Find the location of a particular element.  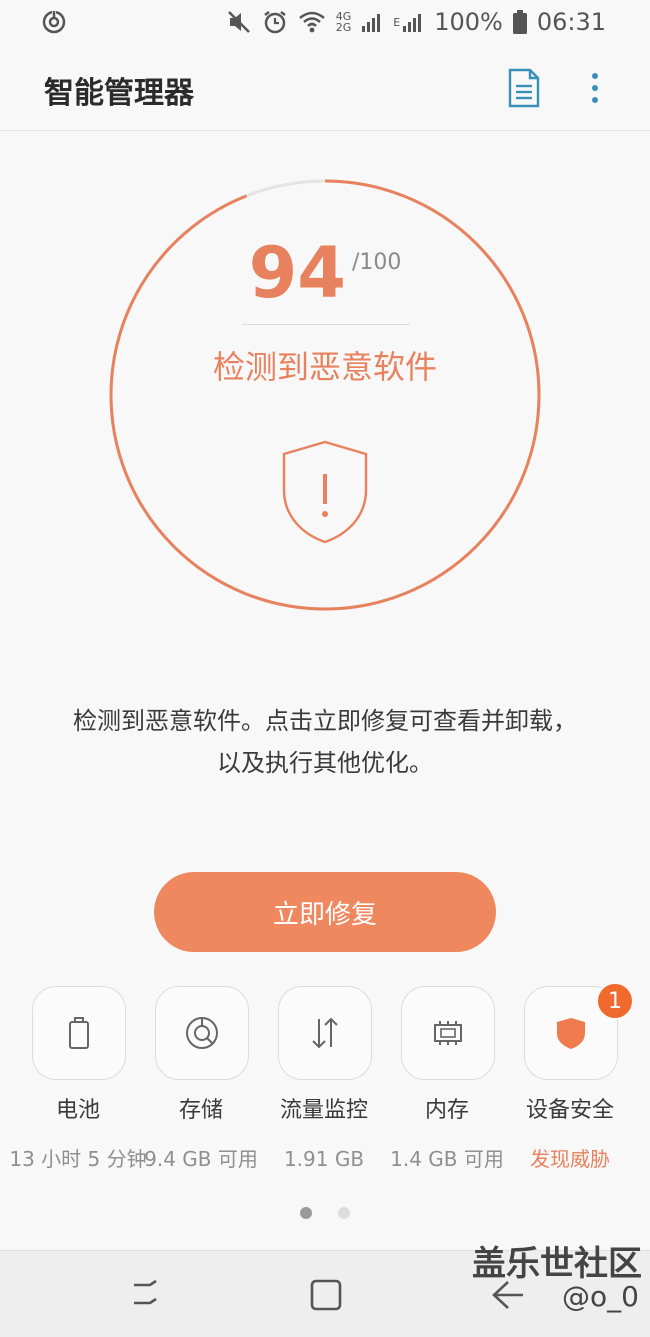

mute-icon is located at coordinates (238, 22).